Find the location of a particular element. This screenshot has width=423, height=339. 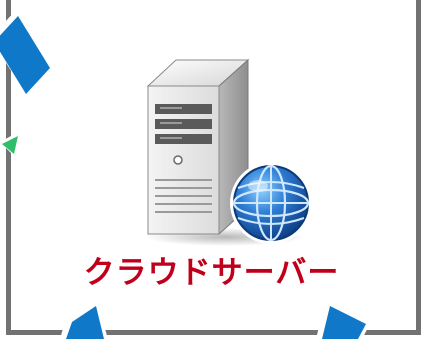

bottom-right-arrow is located at coordinates (344, 318).